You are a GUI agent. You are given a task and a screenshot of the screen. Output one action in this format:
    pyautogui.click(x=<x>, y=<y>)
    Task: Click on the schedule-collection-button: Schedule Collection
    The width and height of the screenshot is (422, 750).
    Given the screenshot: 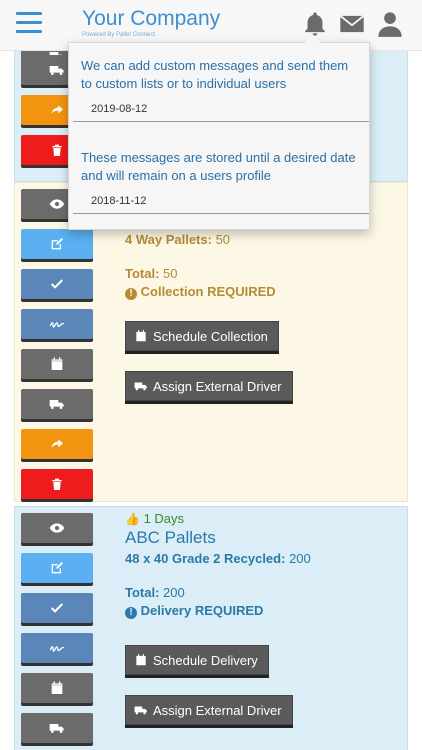 What is the action you would take?
    pyautogui.click(x=202, y=336)
    